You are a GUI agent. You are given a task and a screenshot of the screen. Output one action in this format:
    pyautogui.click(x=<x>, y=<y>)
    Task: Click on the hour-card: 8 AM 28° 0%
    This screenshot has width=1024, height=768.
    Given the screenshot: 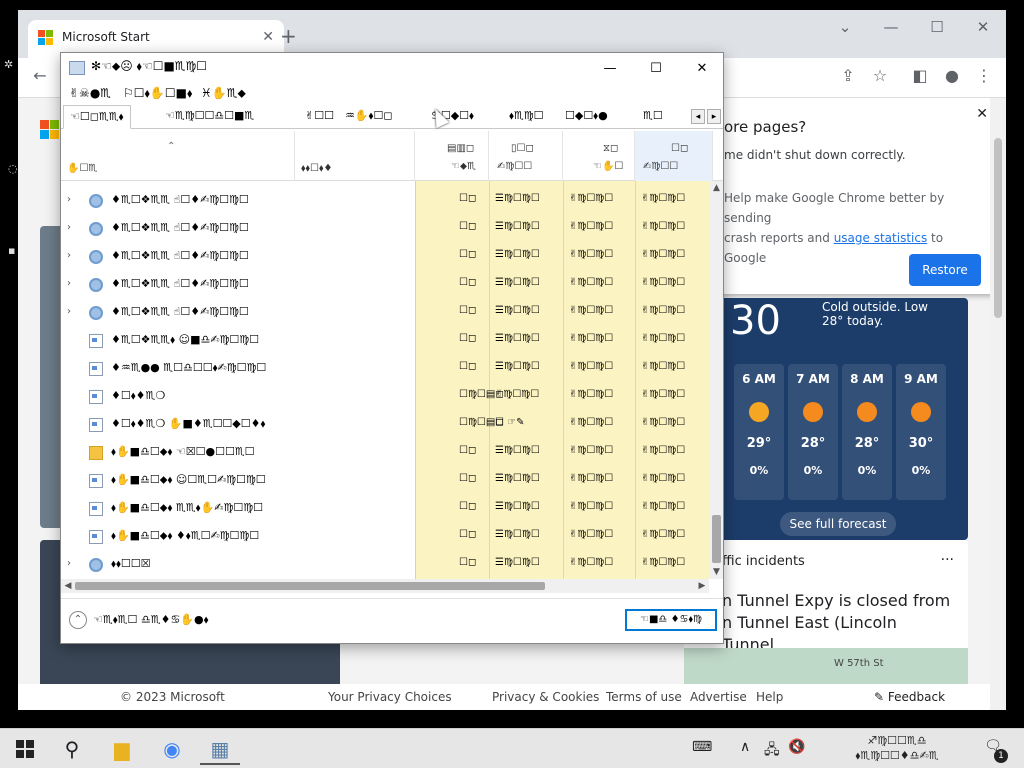 What is the action you would take?
    pyautogui.click(x=867, y=432)
    